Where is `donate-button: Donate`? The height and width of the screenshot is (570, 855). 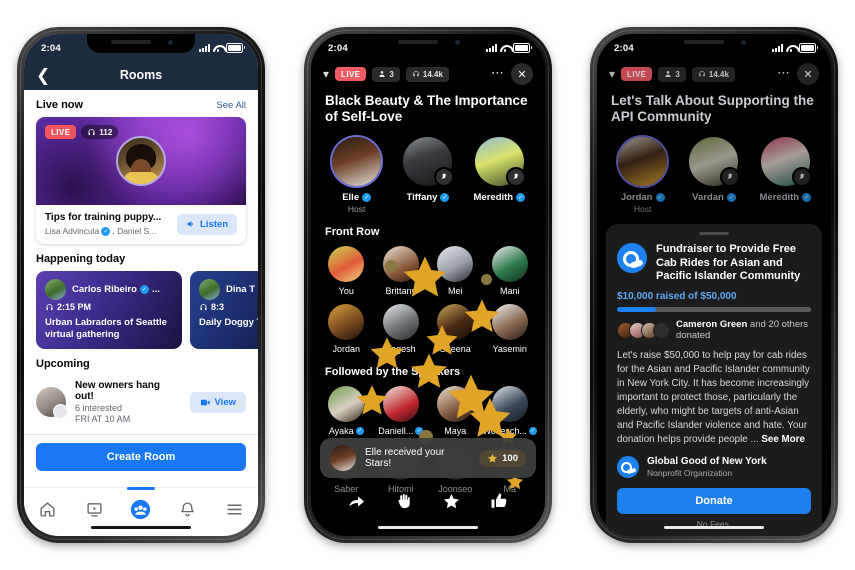 donate-button: Donate is located at coordinates (714, 500).